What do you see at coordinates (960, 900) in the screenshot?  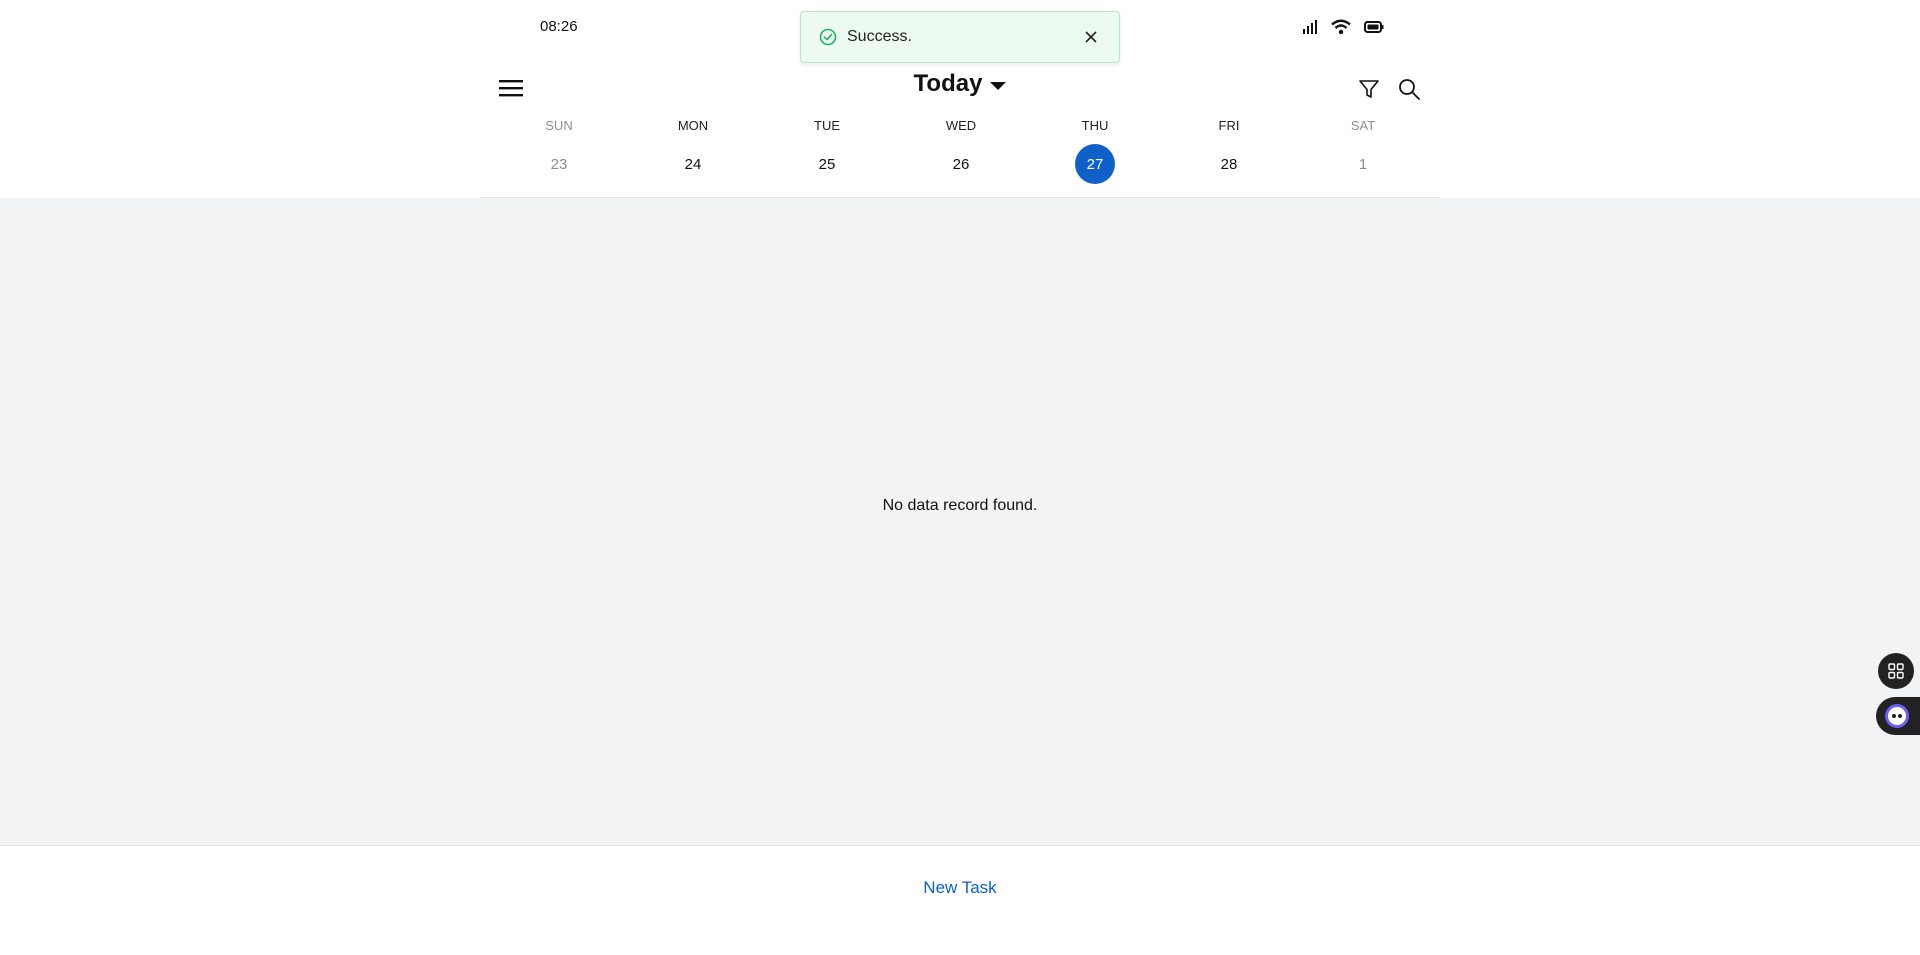 I see `footer: New Task` at bounding box center [960, 900].